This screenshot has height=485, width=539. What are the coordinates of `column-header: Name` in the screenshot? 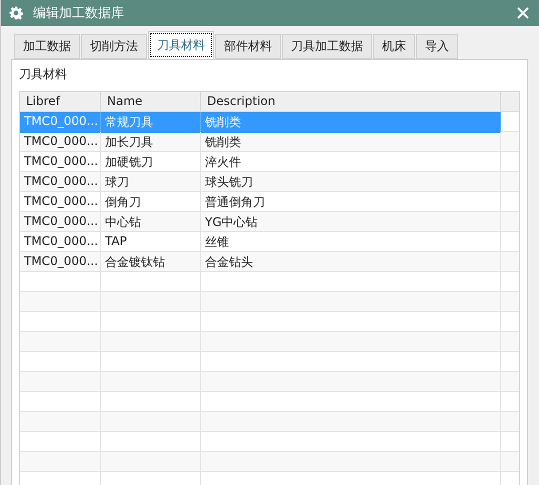 It's located at (151, 101).